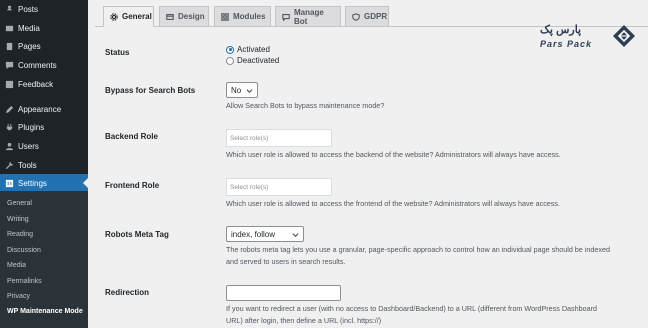  Describe the element at coordinates (279, 187) in the screenshot. I see `frontend-role-select: Select role(s)` at that location.